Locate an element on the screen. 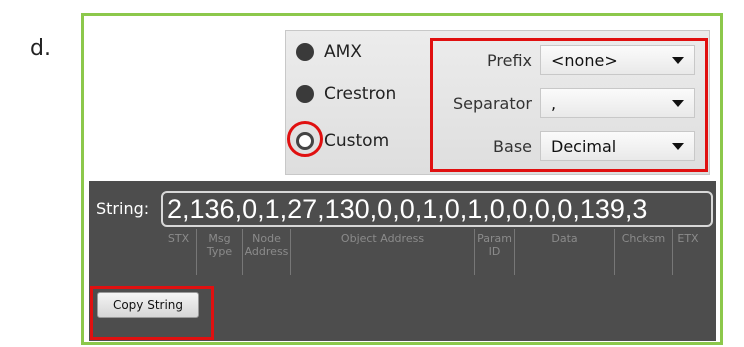 Image resolution: width=744 pixels, height=347 pixels. radio-custom-label: Custom is located at coordinates (357, 141).